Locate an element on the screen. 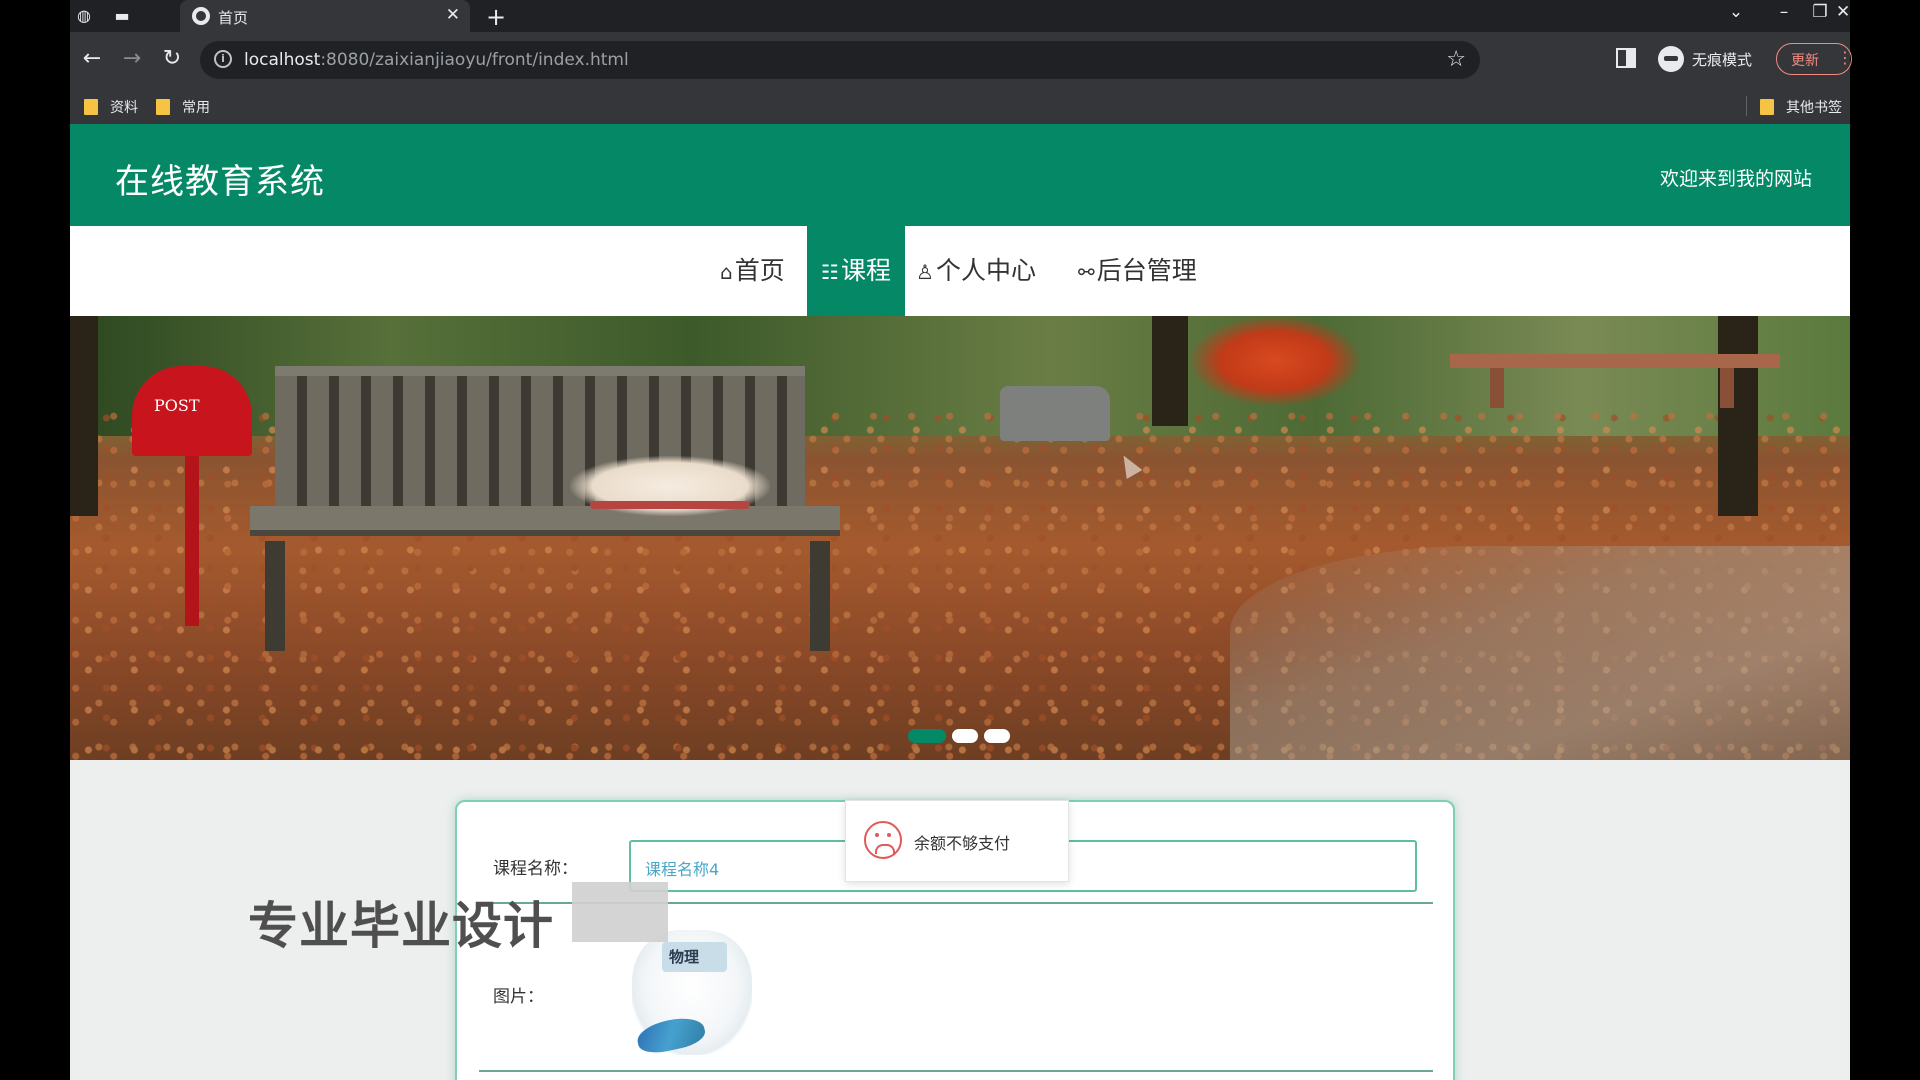 The image size is (1920, 1080). course-image-text: 物理 is located at coordinates (684, 957).